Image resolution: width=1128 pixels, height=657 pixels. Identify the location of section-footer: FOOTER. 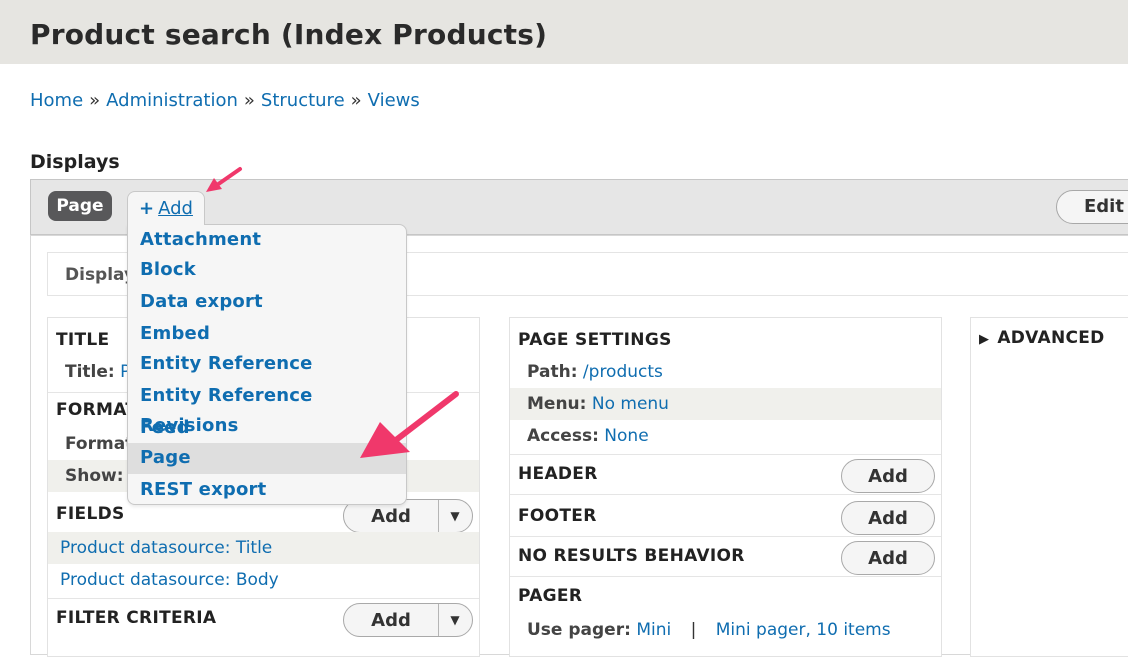
(557, 516).